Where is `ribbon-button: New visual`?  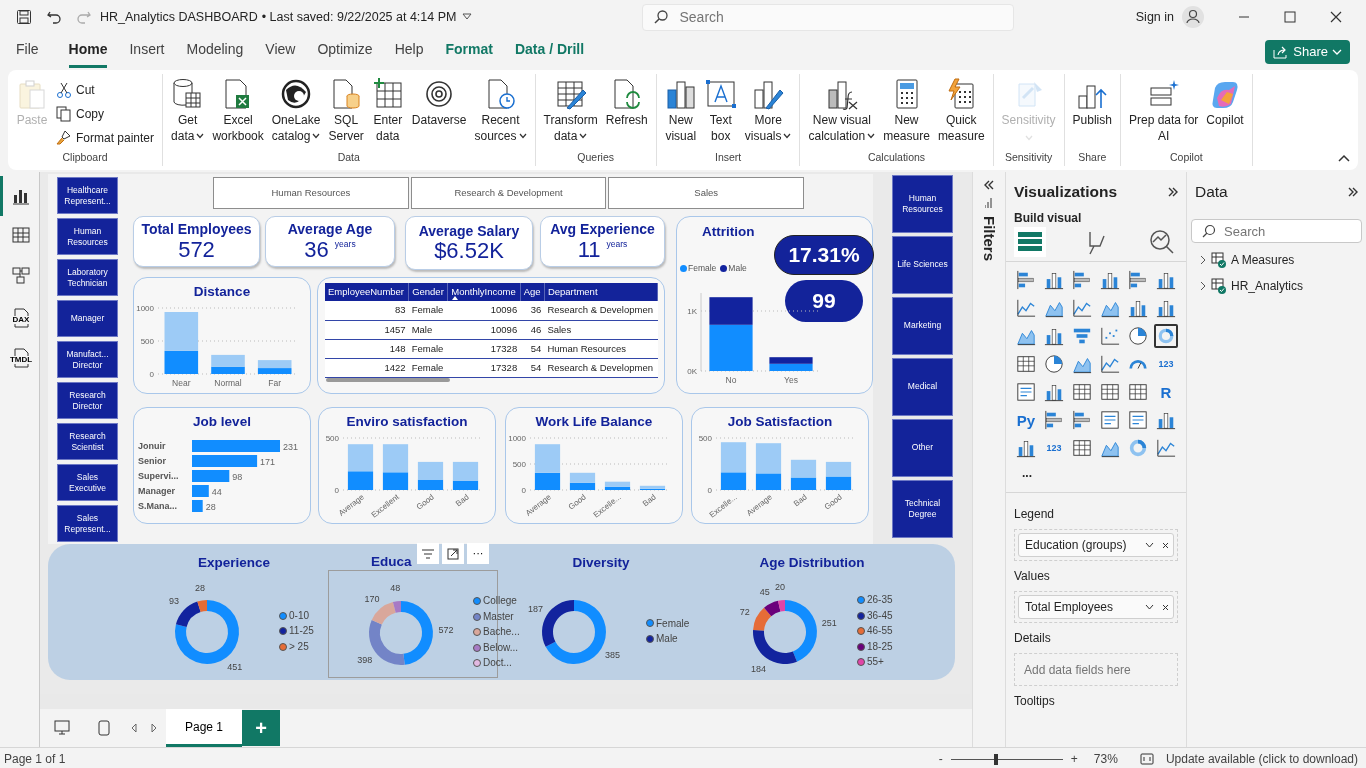
ribbon-button: New visual is located at coordinates (680, 111).